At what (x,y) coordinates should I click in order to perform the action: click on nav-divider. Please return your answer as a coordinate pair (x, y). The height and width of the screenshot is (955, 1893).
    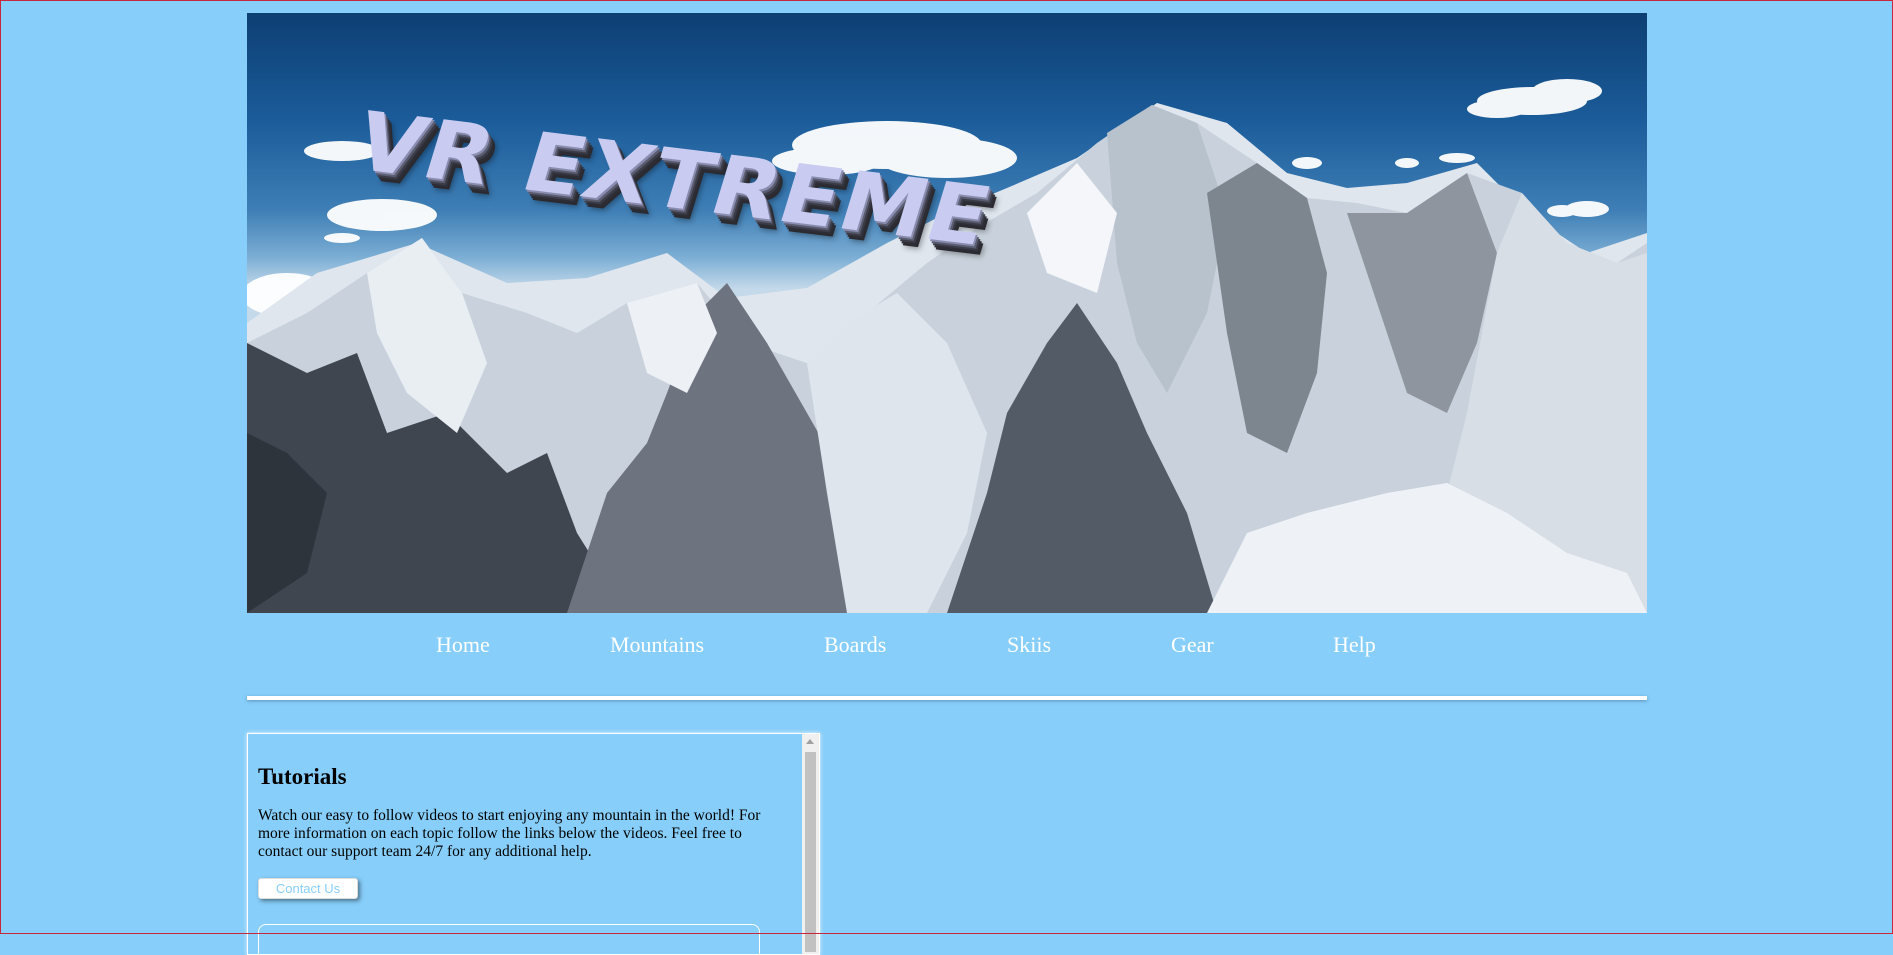
    Looking at the image, I should click on (947, 698).